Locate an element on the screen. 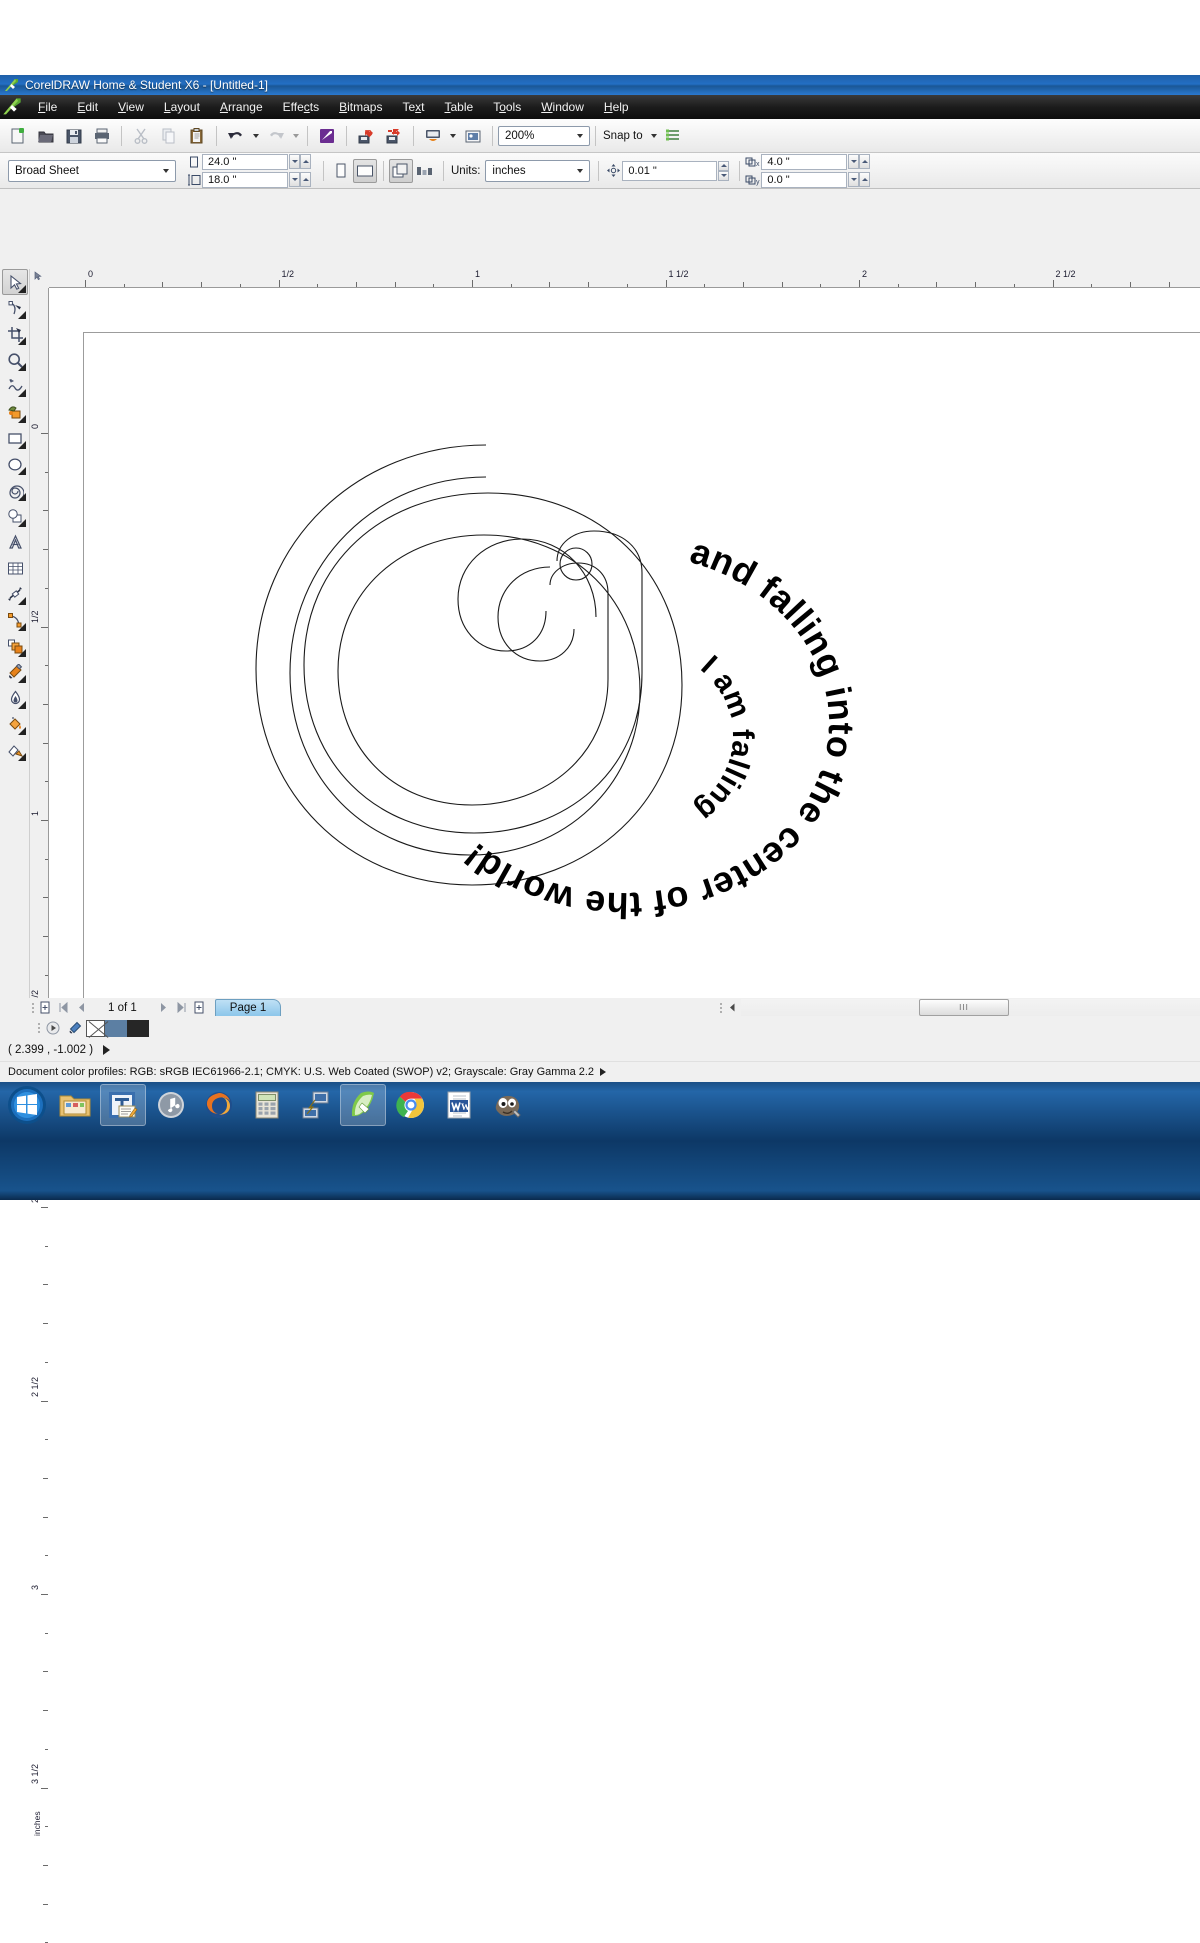 This screenshot has height=1943, width=1200. calculator-icon is located at coordinates (267, 1105).